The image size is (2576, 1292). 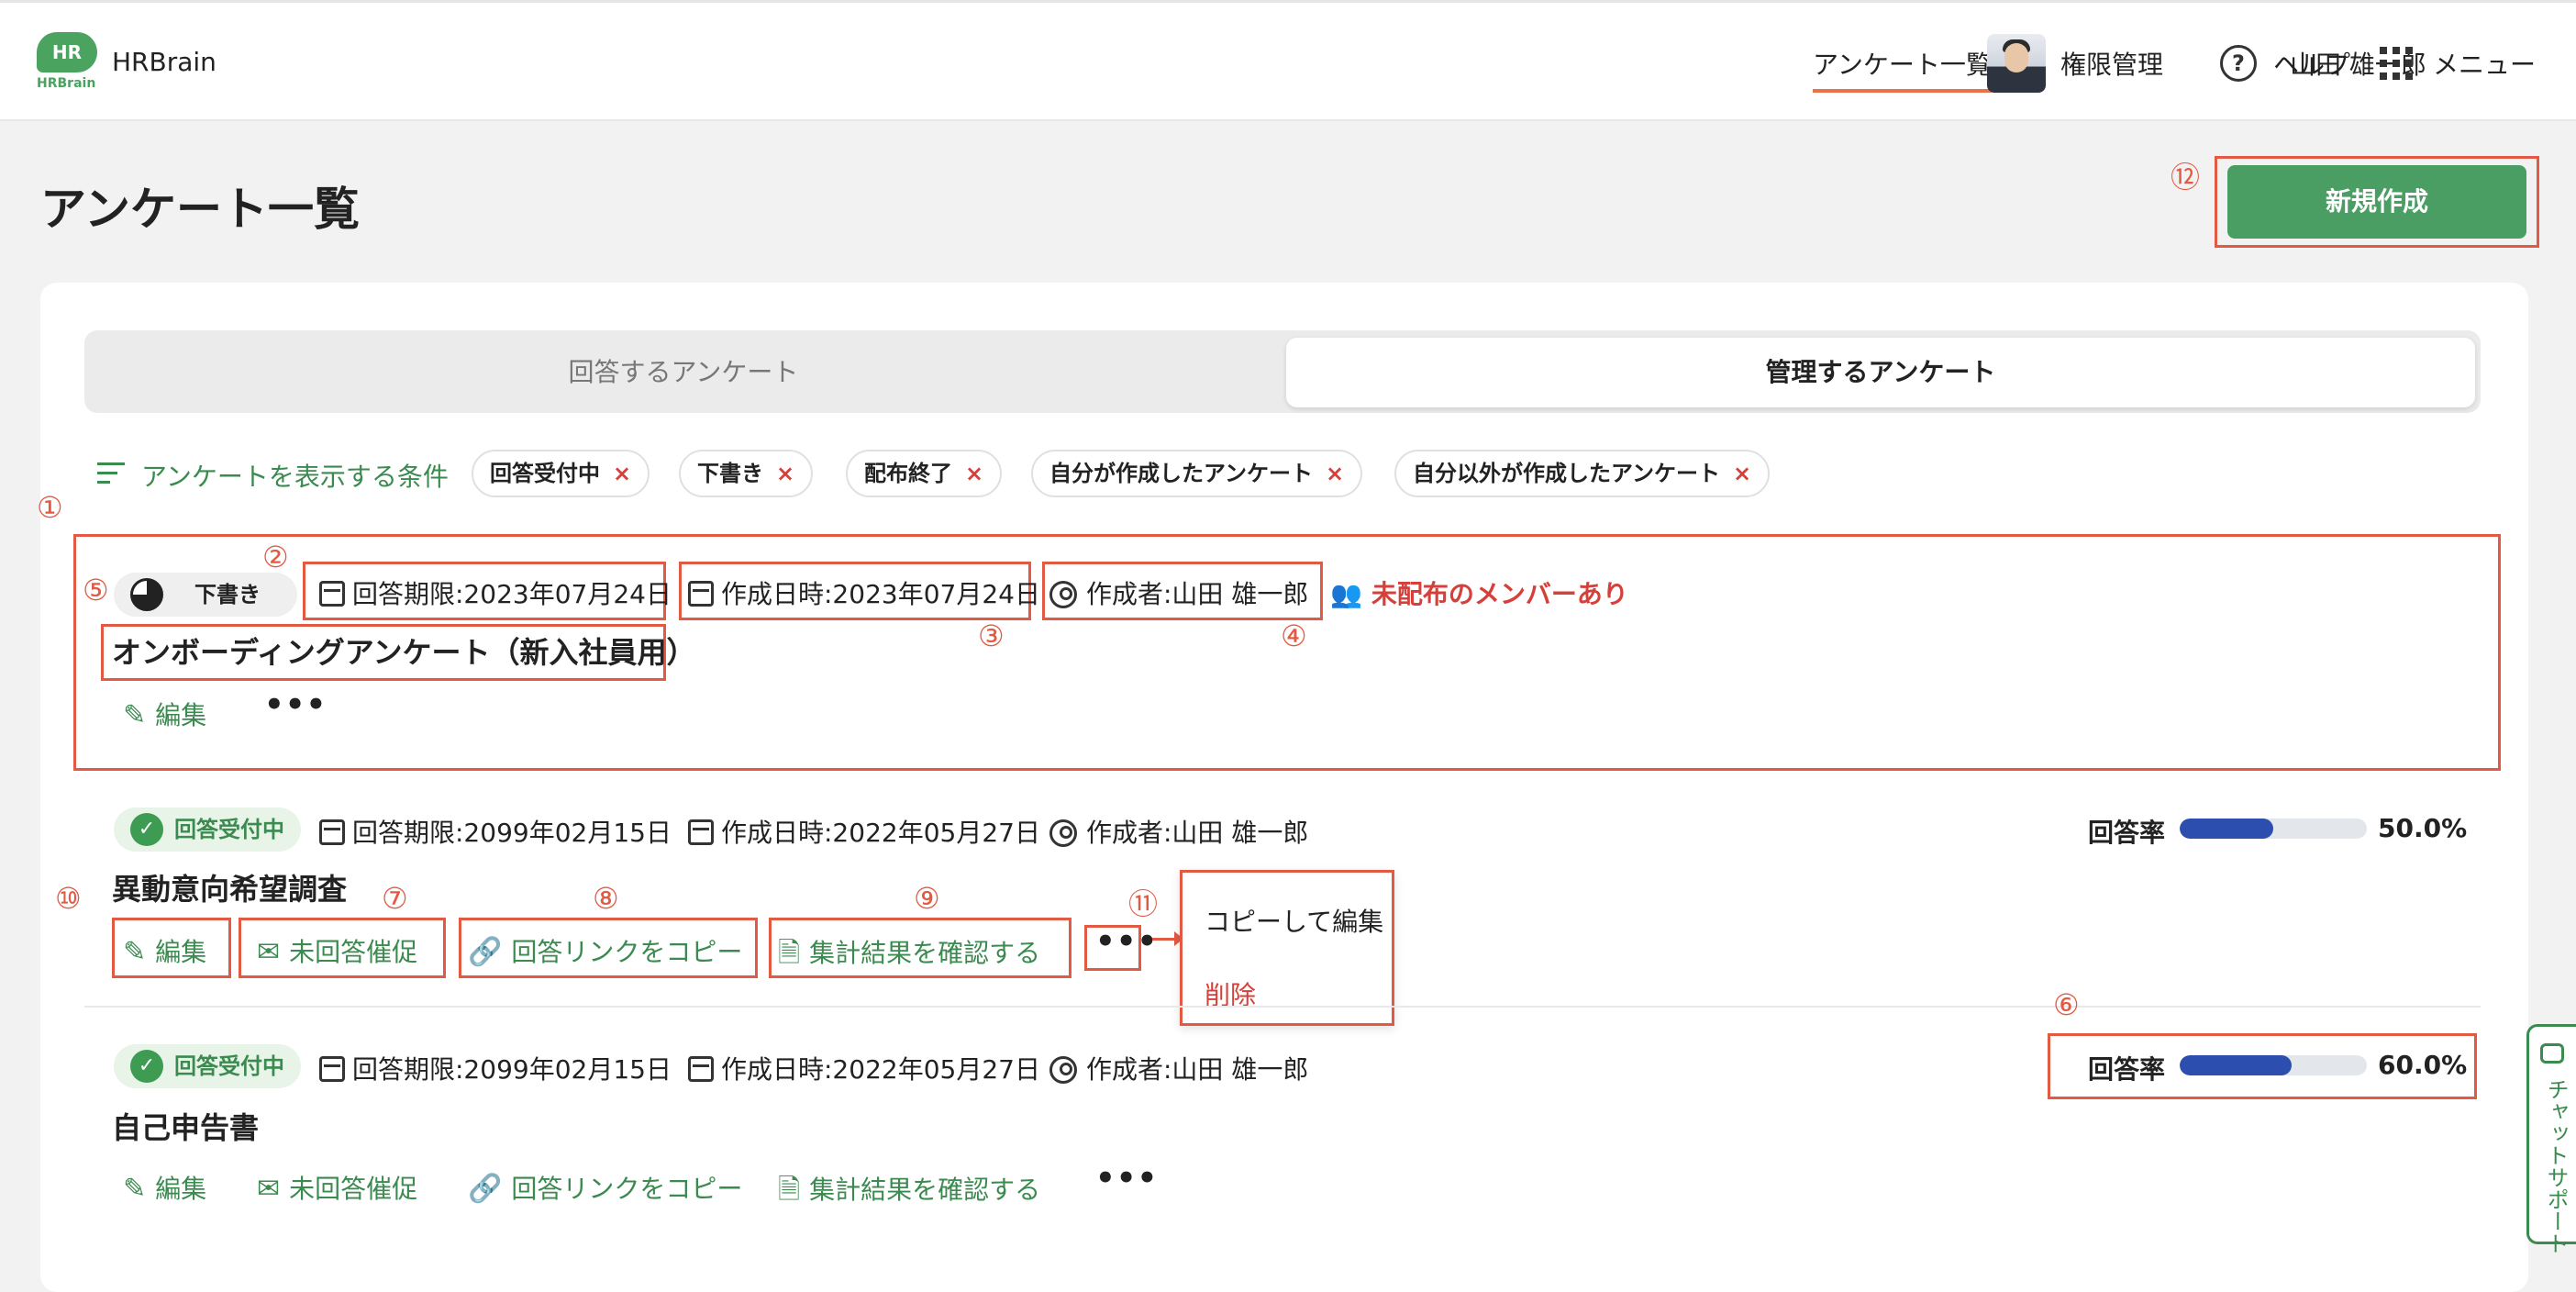 I want to click on copy-link-label: 回答リンクをコピー, so click(x=627, y=1189).